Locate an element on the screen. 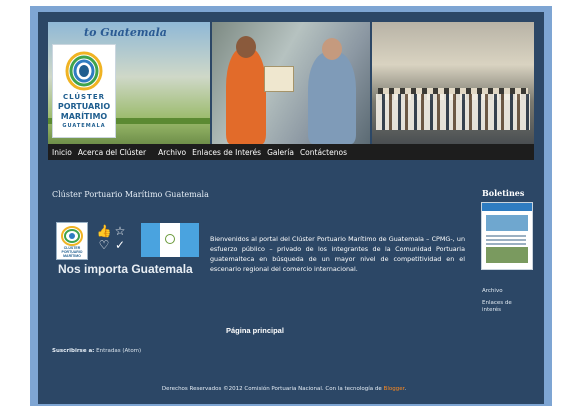 This screenshot has width=568, height=412. nav-item-contactenos: Contáctenos is located at coordinates (323, 152).